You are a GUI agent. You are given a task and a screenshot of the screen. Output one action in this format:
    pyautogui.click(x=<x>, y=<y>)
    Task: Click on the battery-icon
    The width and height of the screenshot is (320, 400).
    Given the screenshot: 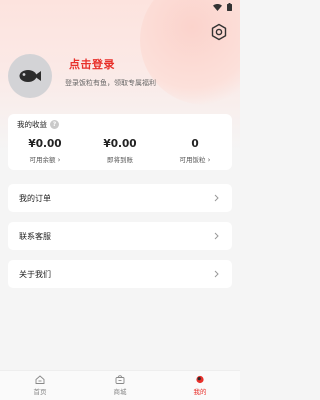 What is the action you would take?
    pyautogui.click(x=229, y=7)
    